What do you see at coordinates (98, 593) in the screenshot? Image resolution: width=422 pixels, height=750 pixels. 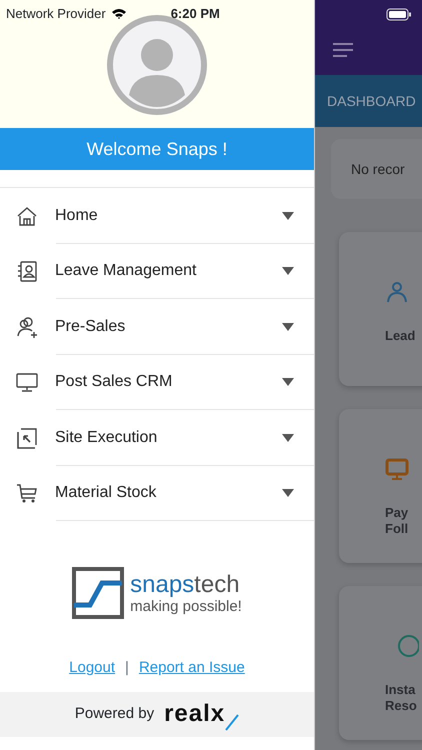 I see `logo-icon` at bounding box center [98, 593].